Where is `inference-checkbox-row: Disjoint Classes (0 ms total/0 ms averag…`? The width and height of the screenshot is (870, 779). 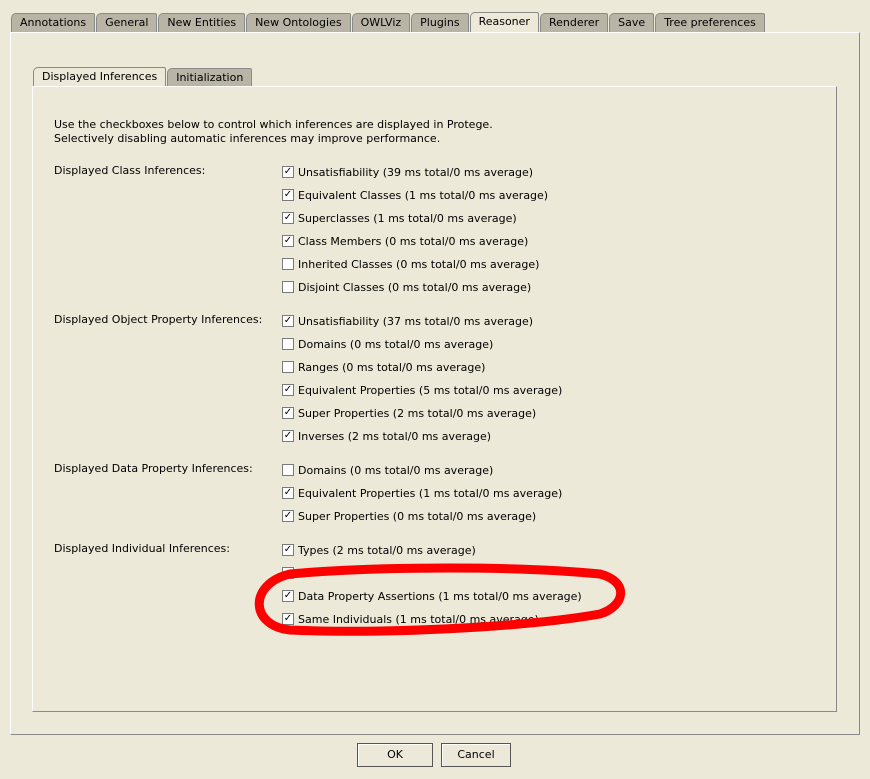 inference-checkbox-row: Disjoint Classes (0 ms total/0 ms averag… is located at coordinates (406, 287).